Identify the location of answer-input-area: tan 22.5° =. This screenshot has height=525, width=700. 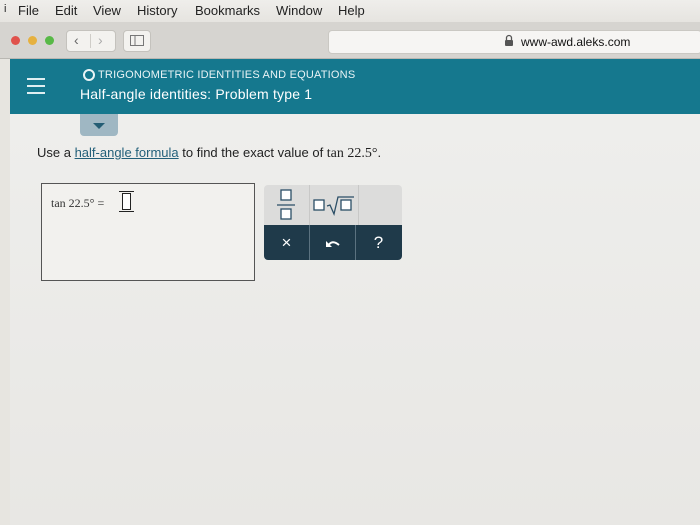
(148, 232).